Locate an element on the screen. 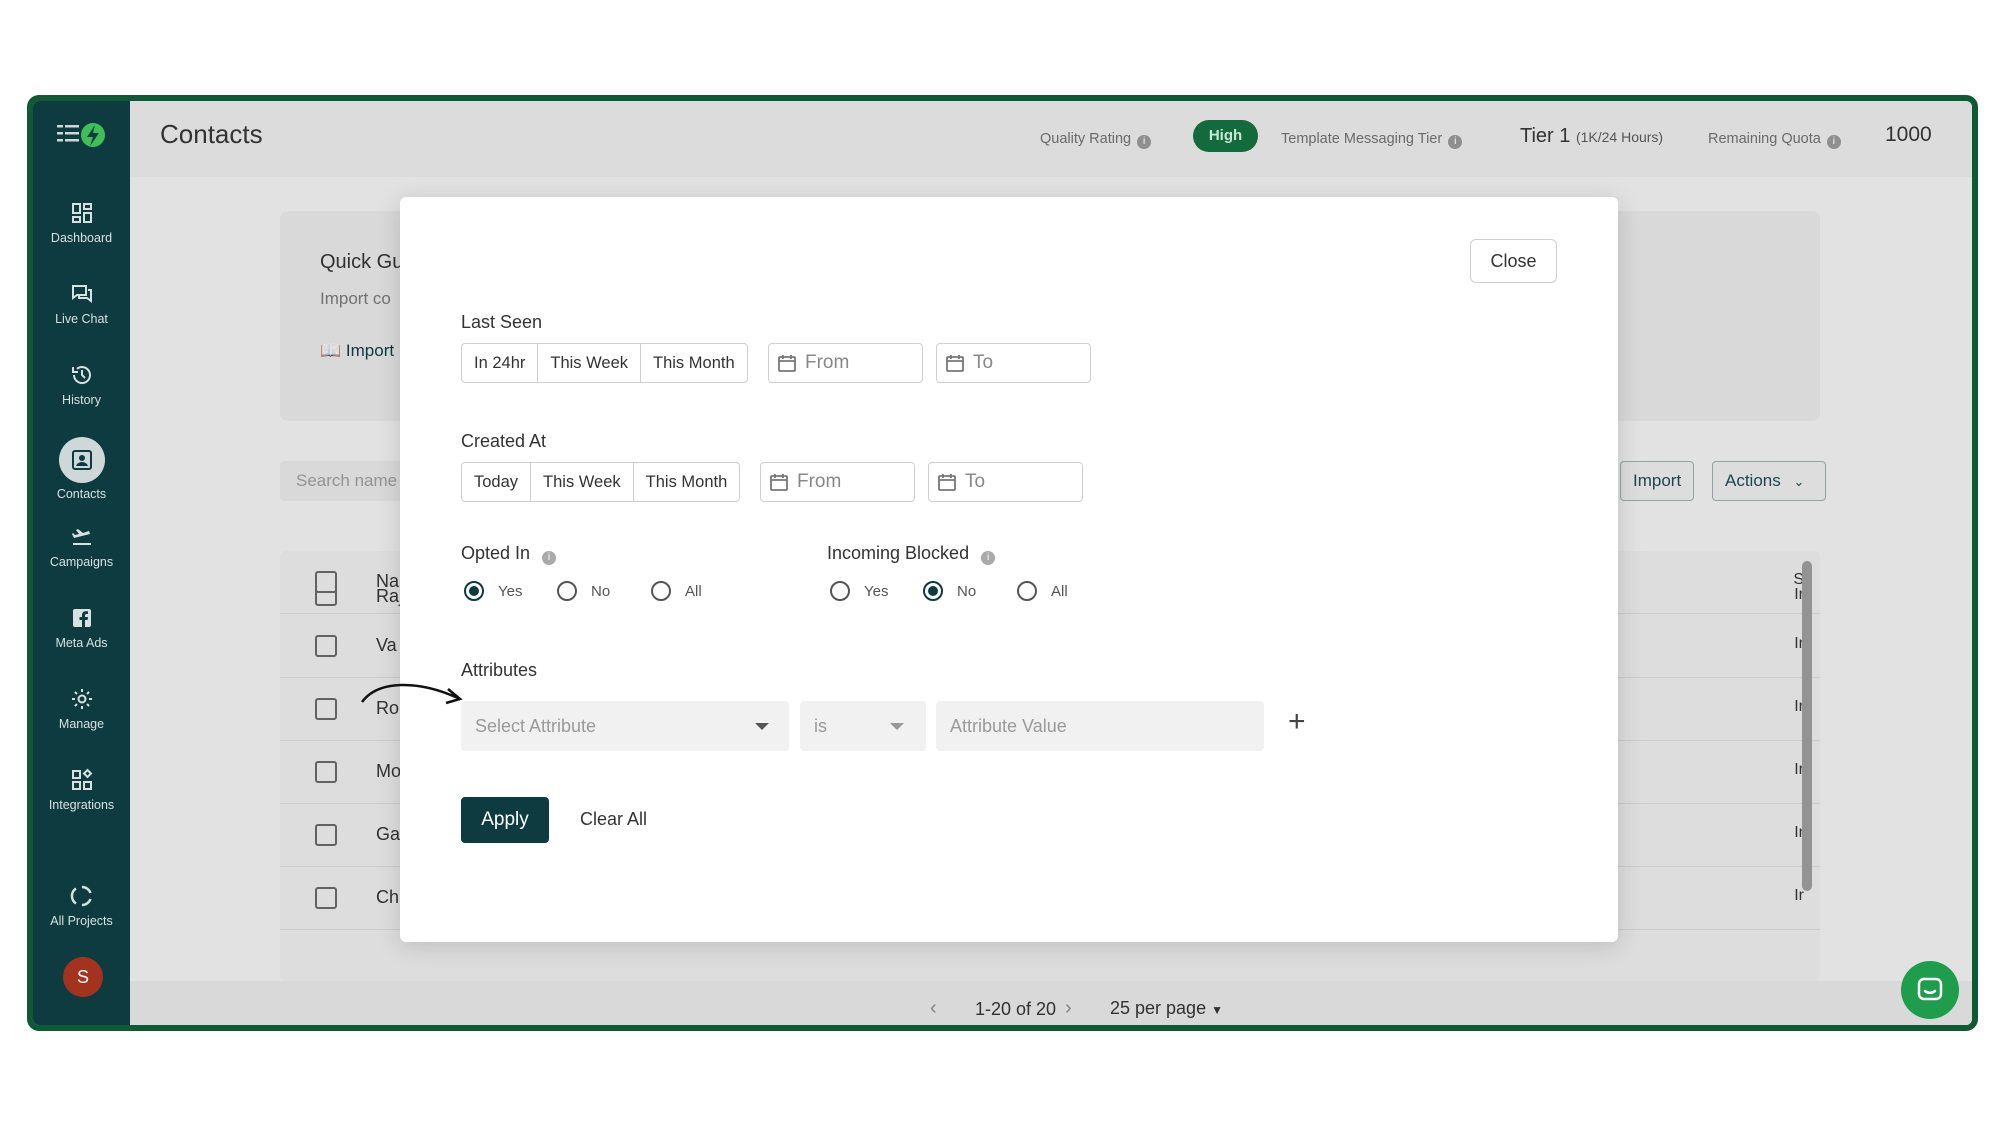 The height and width of the screenshot is (1125, 2000). chat-icon is located at coordinates (81, 294).